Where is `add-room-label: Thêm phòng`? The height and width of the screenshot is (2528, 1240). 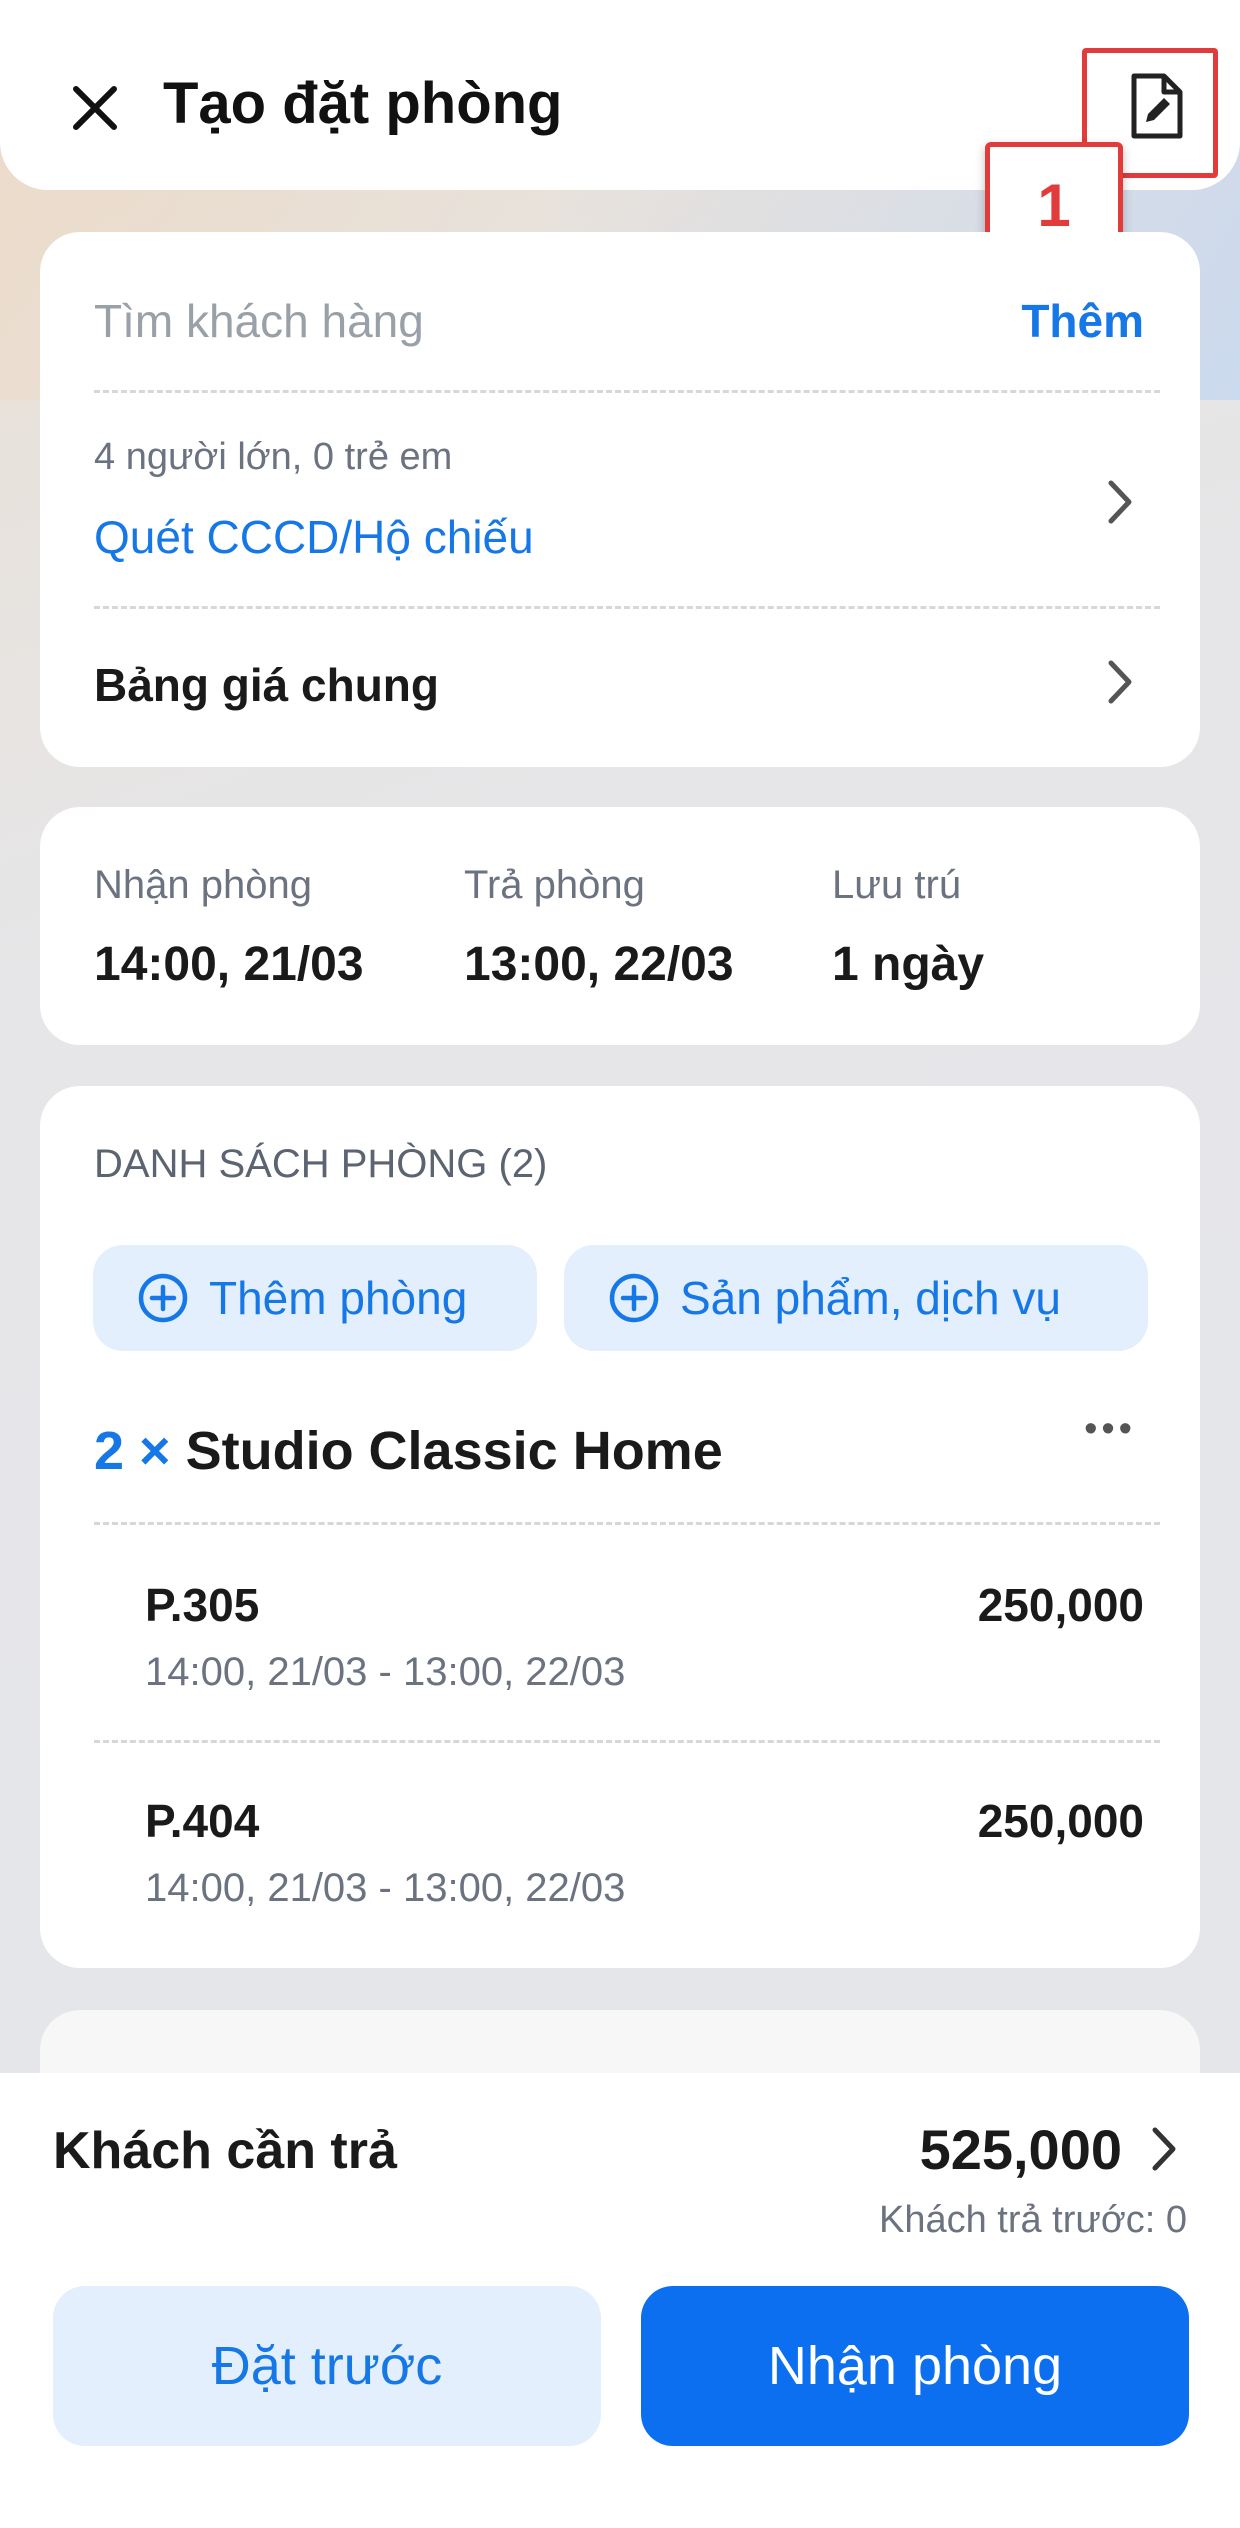 add-room-label: Thêm phòng is located at coordinates (338, 1298).